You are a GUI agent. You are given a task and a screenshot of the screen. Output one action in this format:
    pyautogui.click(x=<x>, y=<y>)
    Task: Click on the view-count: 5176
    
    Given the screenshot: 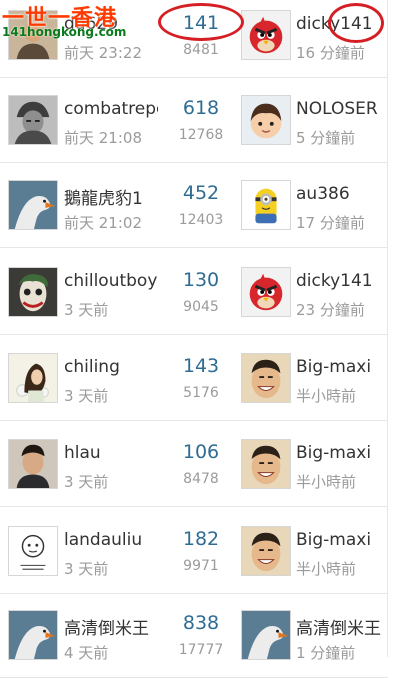 What is the action you would take?
    pyautogui.click(x=201, y=393)
    